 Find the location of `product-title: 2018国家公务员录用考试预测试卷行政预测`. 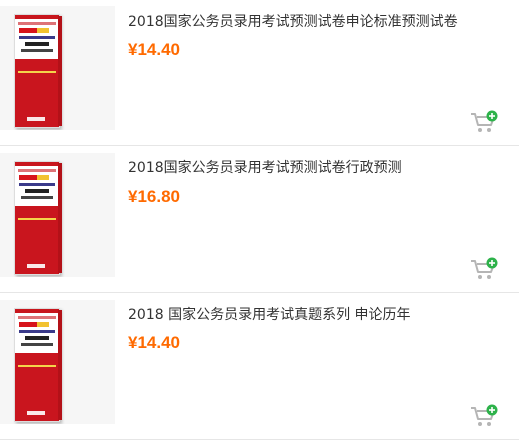

product-title: 2018国家公务员录用考试预测试卷行政预测 is located at coordinates (265, 168).